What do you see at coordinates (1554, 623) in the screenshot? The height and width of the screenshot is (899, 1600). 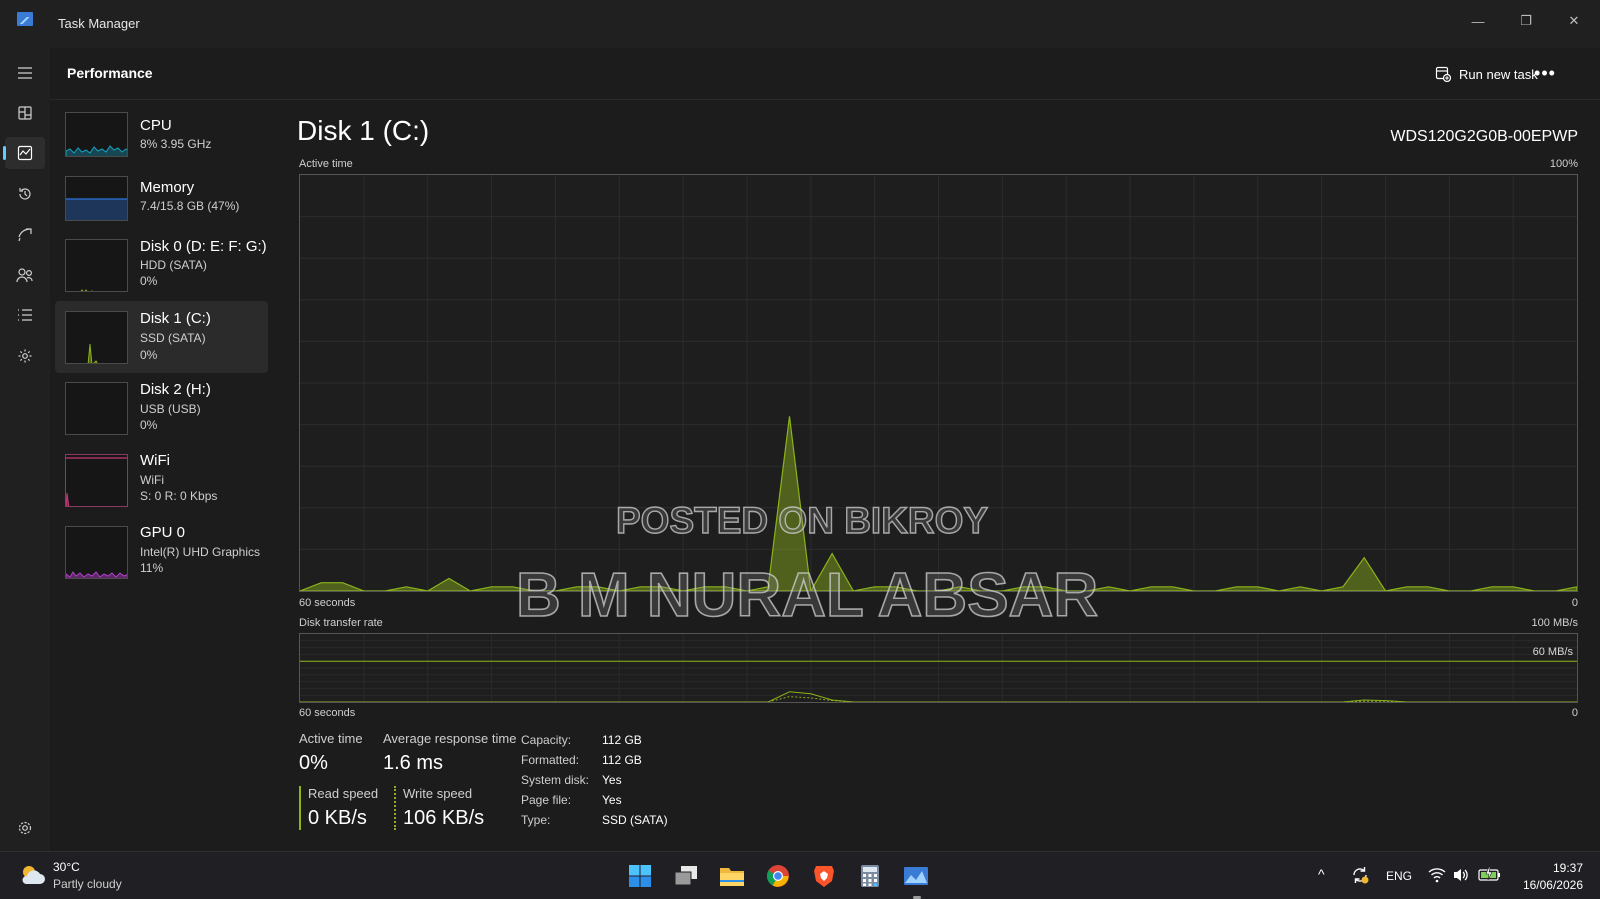 I see `transfer-rate-max-label: 100 MB/s` at bounding box center [1554, 623].